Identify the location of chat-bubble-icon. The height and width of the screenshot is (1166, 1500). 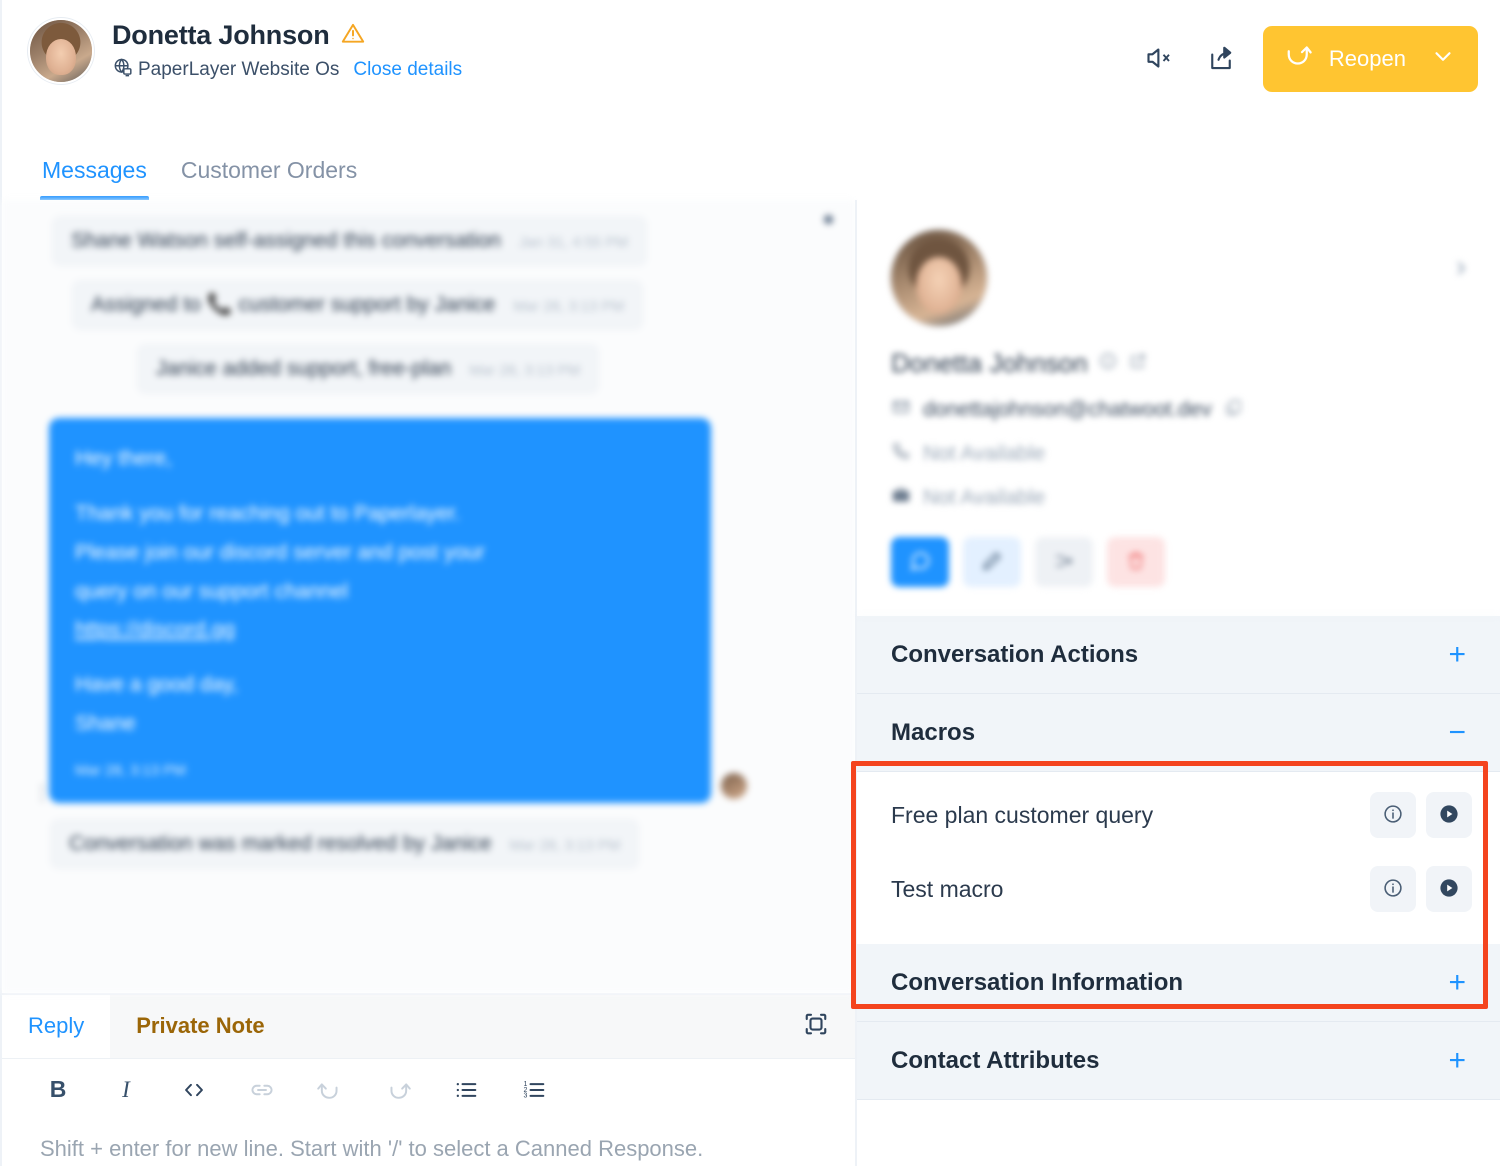
(920, 562).